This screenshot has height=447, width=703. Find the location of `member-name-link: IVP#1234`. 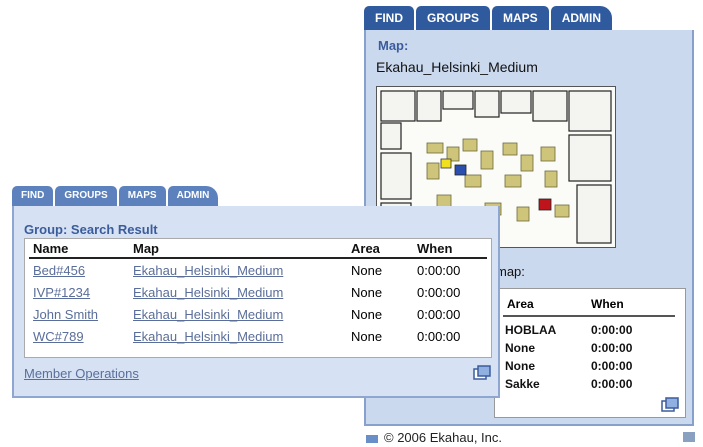

member-name-link: IVP#1234 is located at coordinates (61, 292).